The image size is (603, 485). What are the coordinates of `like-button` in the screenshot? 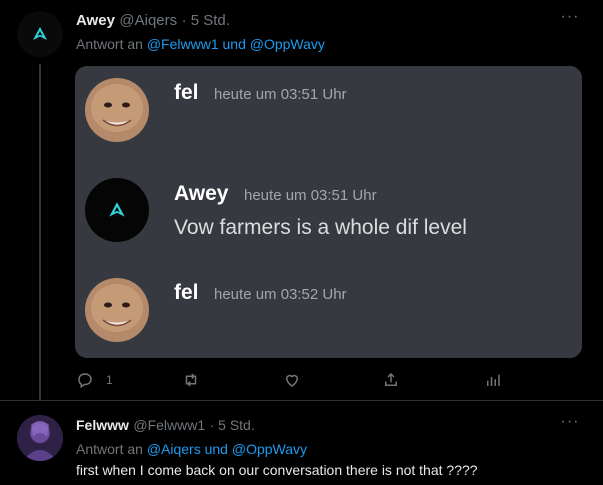 It's located at (292, 380).